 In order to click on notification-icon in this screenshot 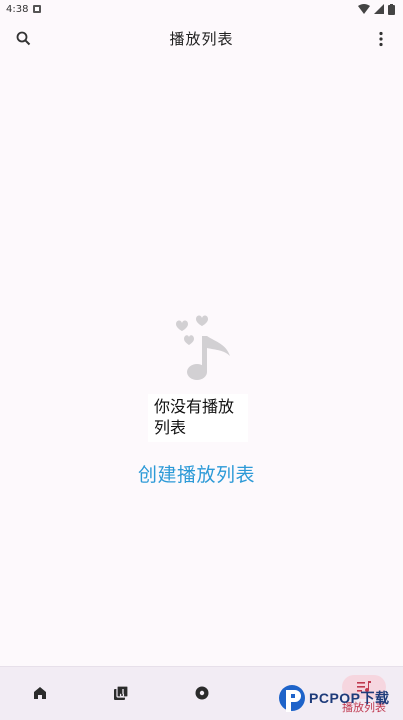, I will do `click(37, 9)`.